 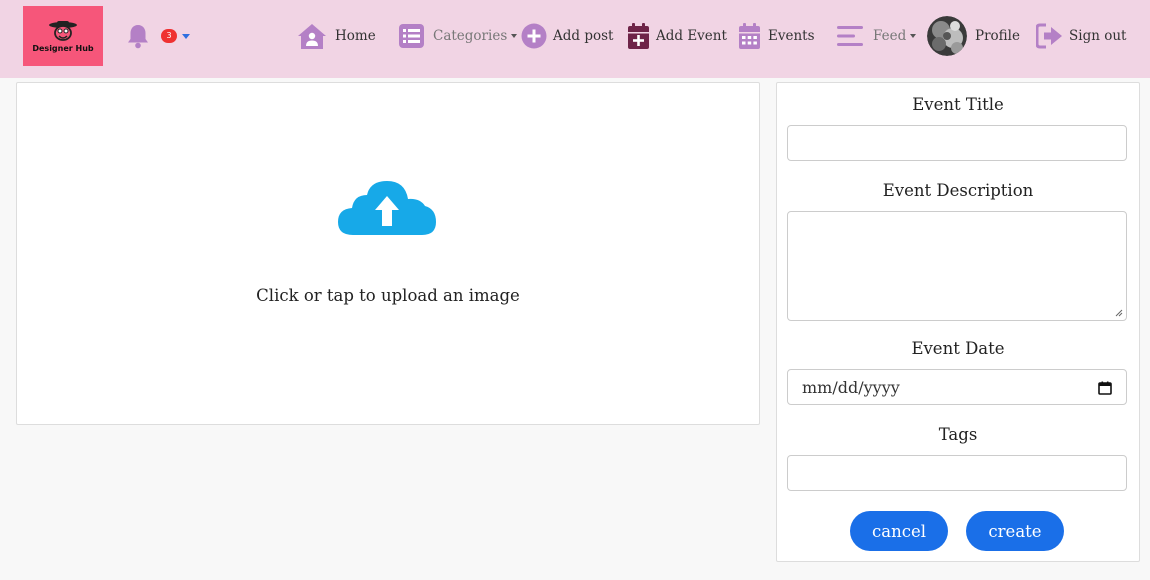 What do you see at coordinates (1119, 313) in the screenshot?
I see `resize-grip-icon` at bounding box center [1119, 313].